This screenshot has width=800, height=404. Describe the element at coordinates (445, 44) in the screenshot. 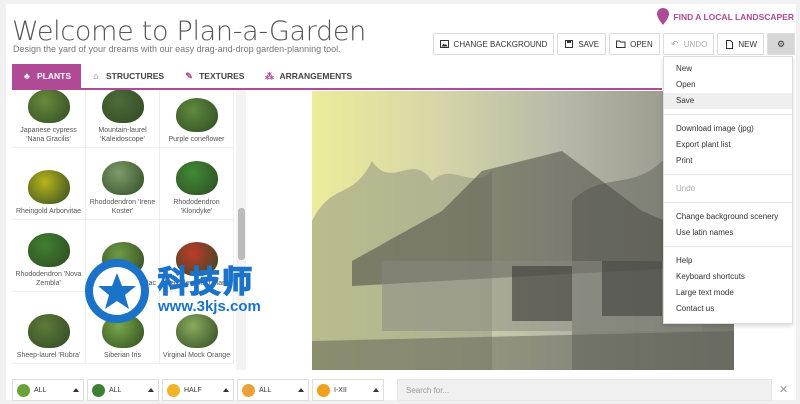

I see `image-icon` at that location.